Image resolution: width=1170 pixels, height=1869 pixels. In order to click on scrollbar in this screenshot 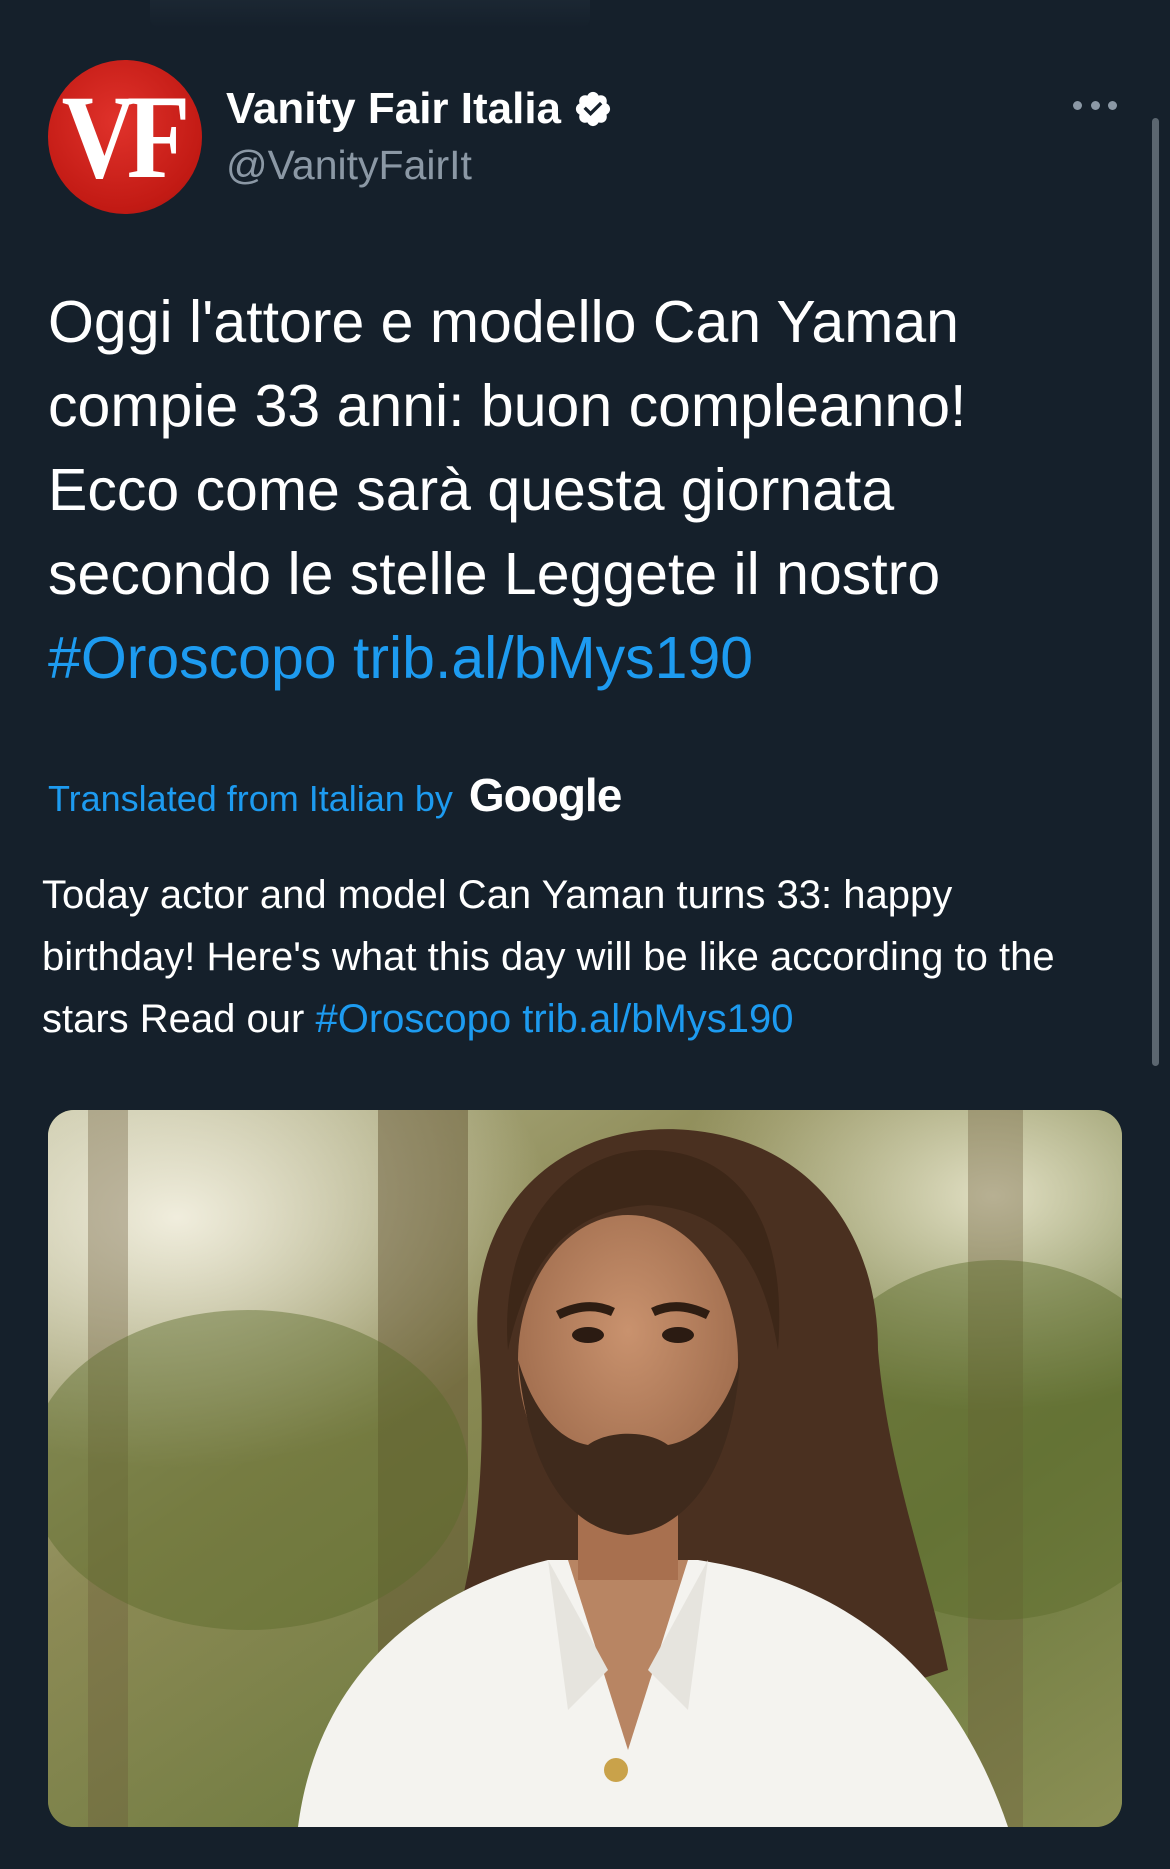, I will do `click(1155, 592)`.